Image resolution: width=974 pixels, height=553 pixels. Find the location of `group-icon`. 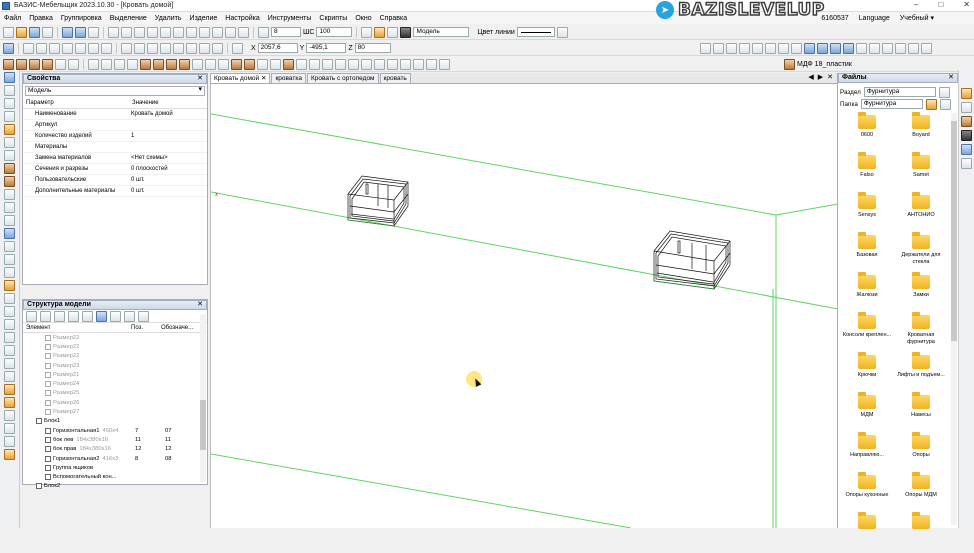

group-icon is located at coordinates (887, 48).